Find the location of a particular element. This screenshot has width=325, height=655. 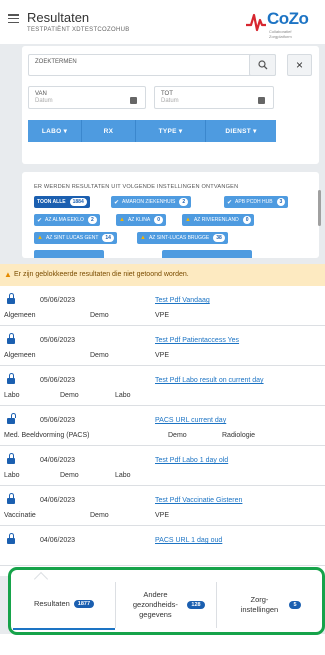

institution-name: AZ KLINA is located at coordinates (139, 220).